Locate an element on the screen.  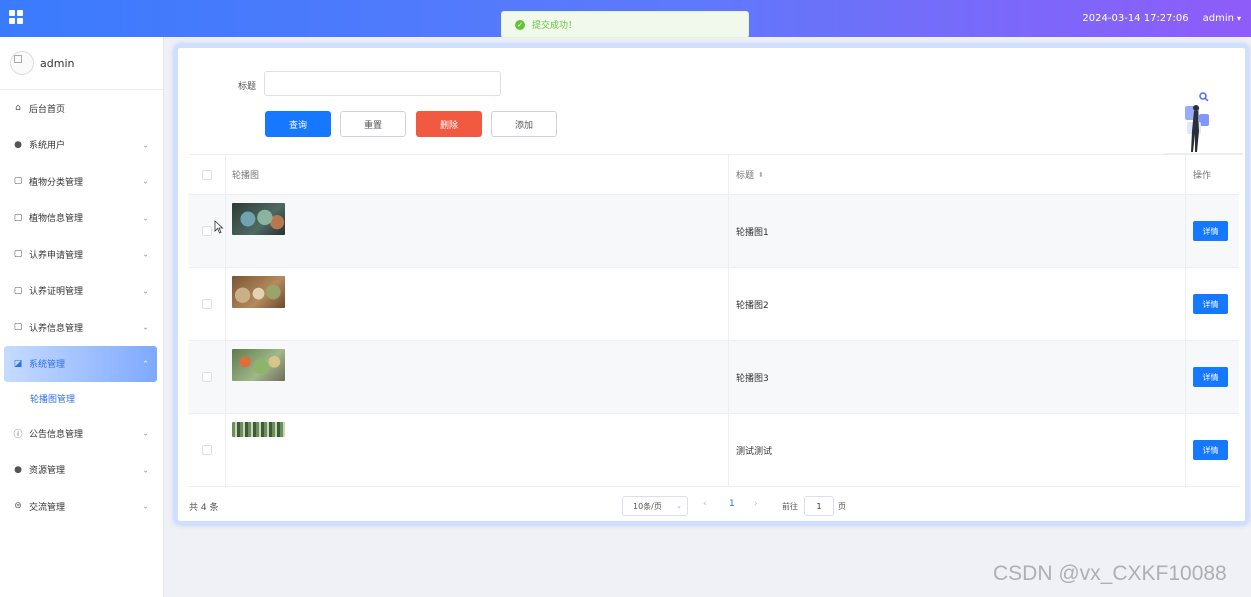
sidebar-subitem-carousel: 轮播图管理 is located at coordinates (81, 398).